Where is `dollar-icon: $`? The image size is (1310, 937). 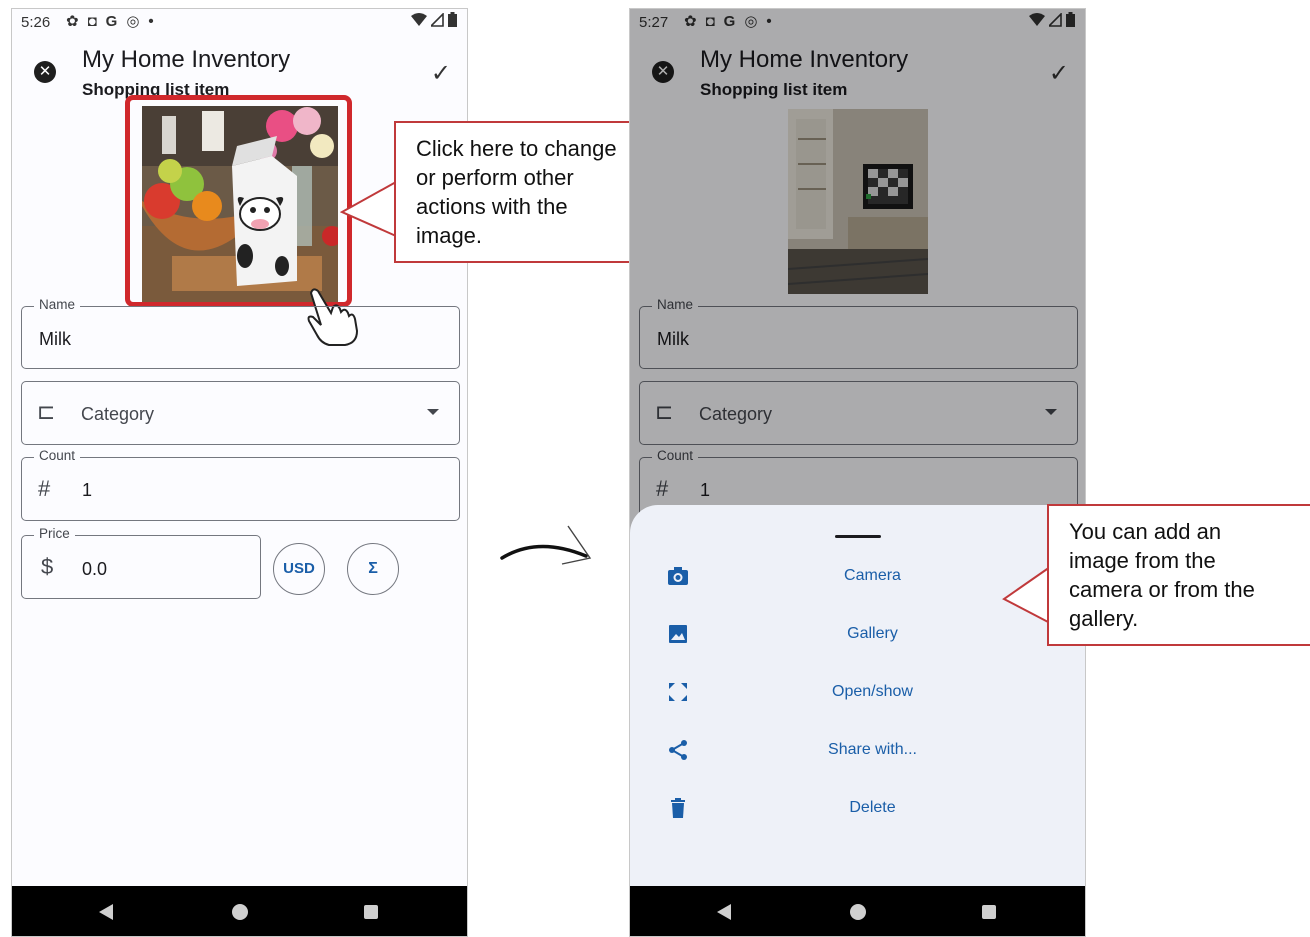
dollar-icon: $ is located at coordinates (47, 566).